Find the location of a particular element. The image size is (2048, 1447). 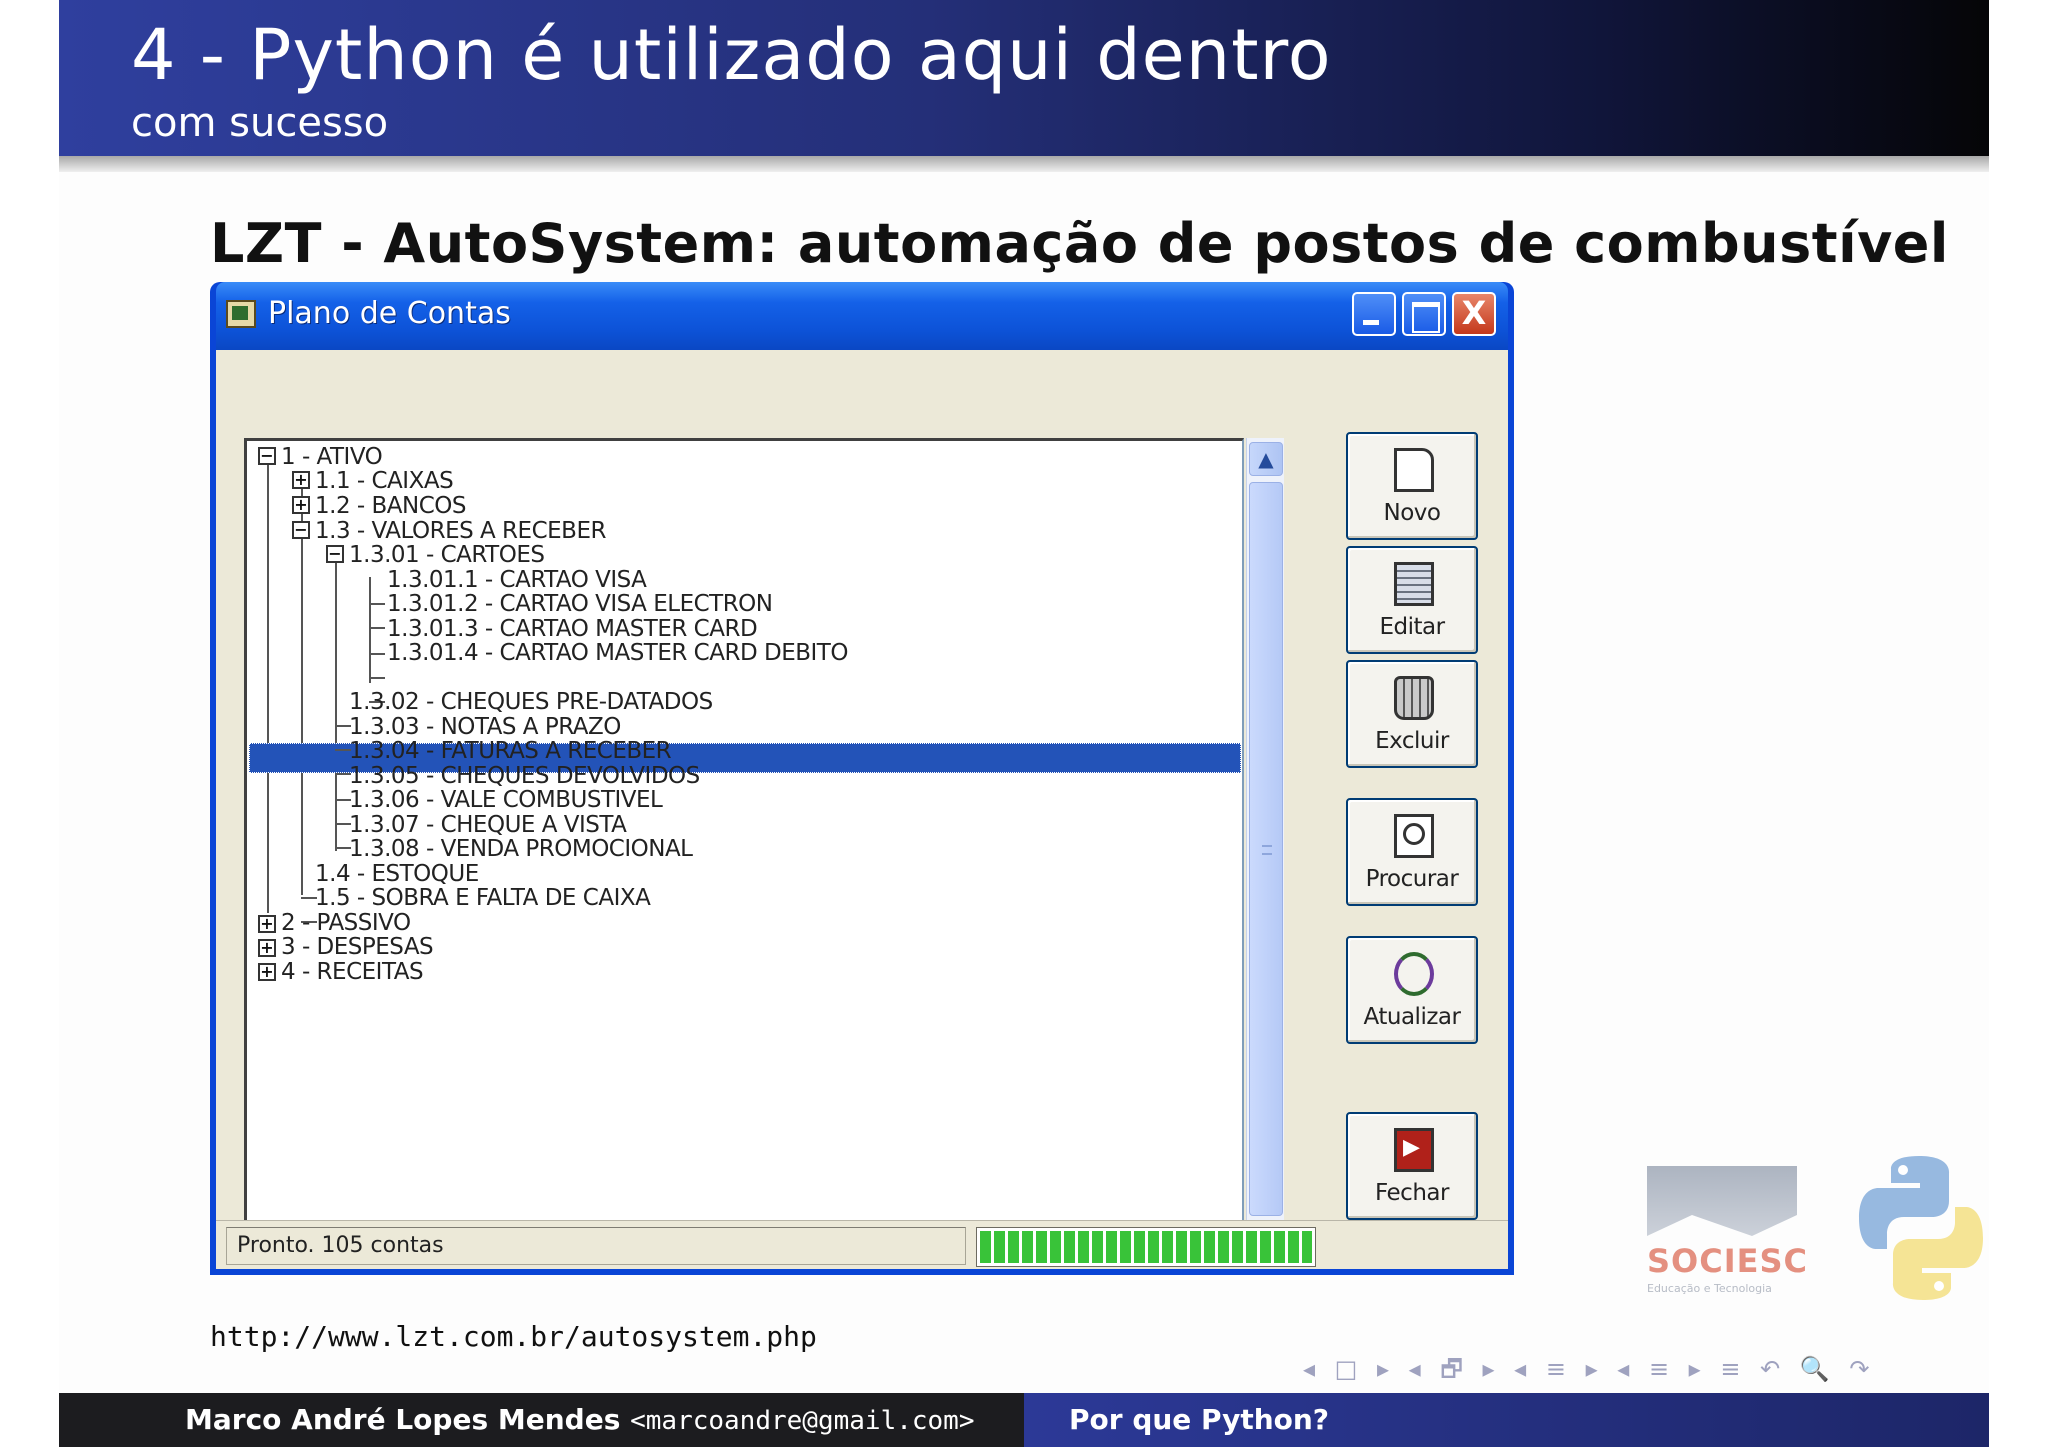

scroll-grip is located at coordinates (1267, 850).